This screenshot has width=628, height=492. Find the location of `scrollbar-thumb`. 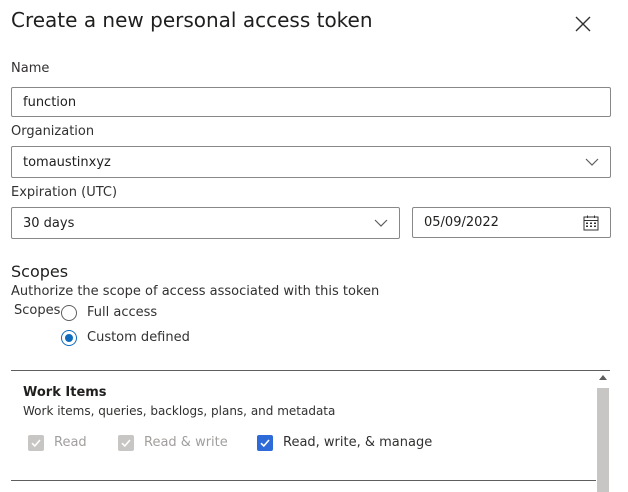

scrollbar-thumb is located at coordinates (603, 440).